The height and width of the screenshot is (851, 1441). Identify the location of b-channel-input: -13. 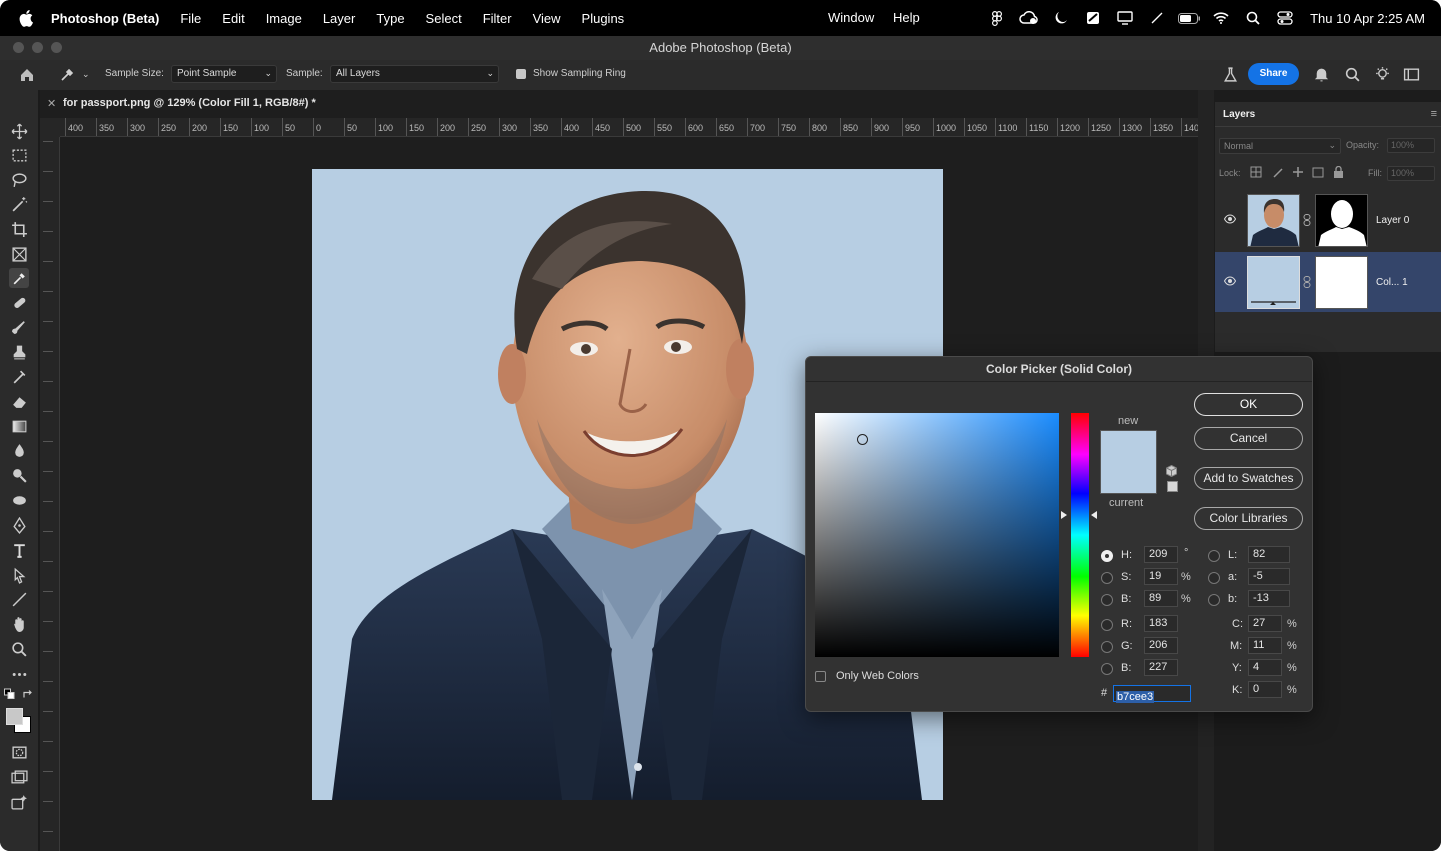
(1269, 598).